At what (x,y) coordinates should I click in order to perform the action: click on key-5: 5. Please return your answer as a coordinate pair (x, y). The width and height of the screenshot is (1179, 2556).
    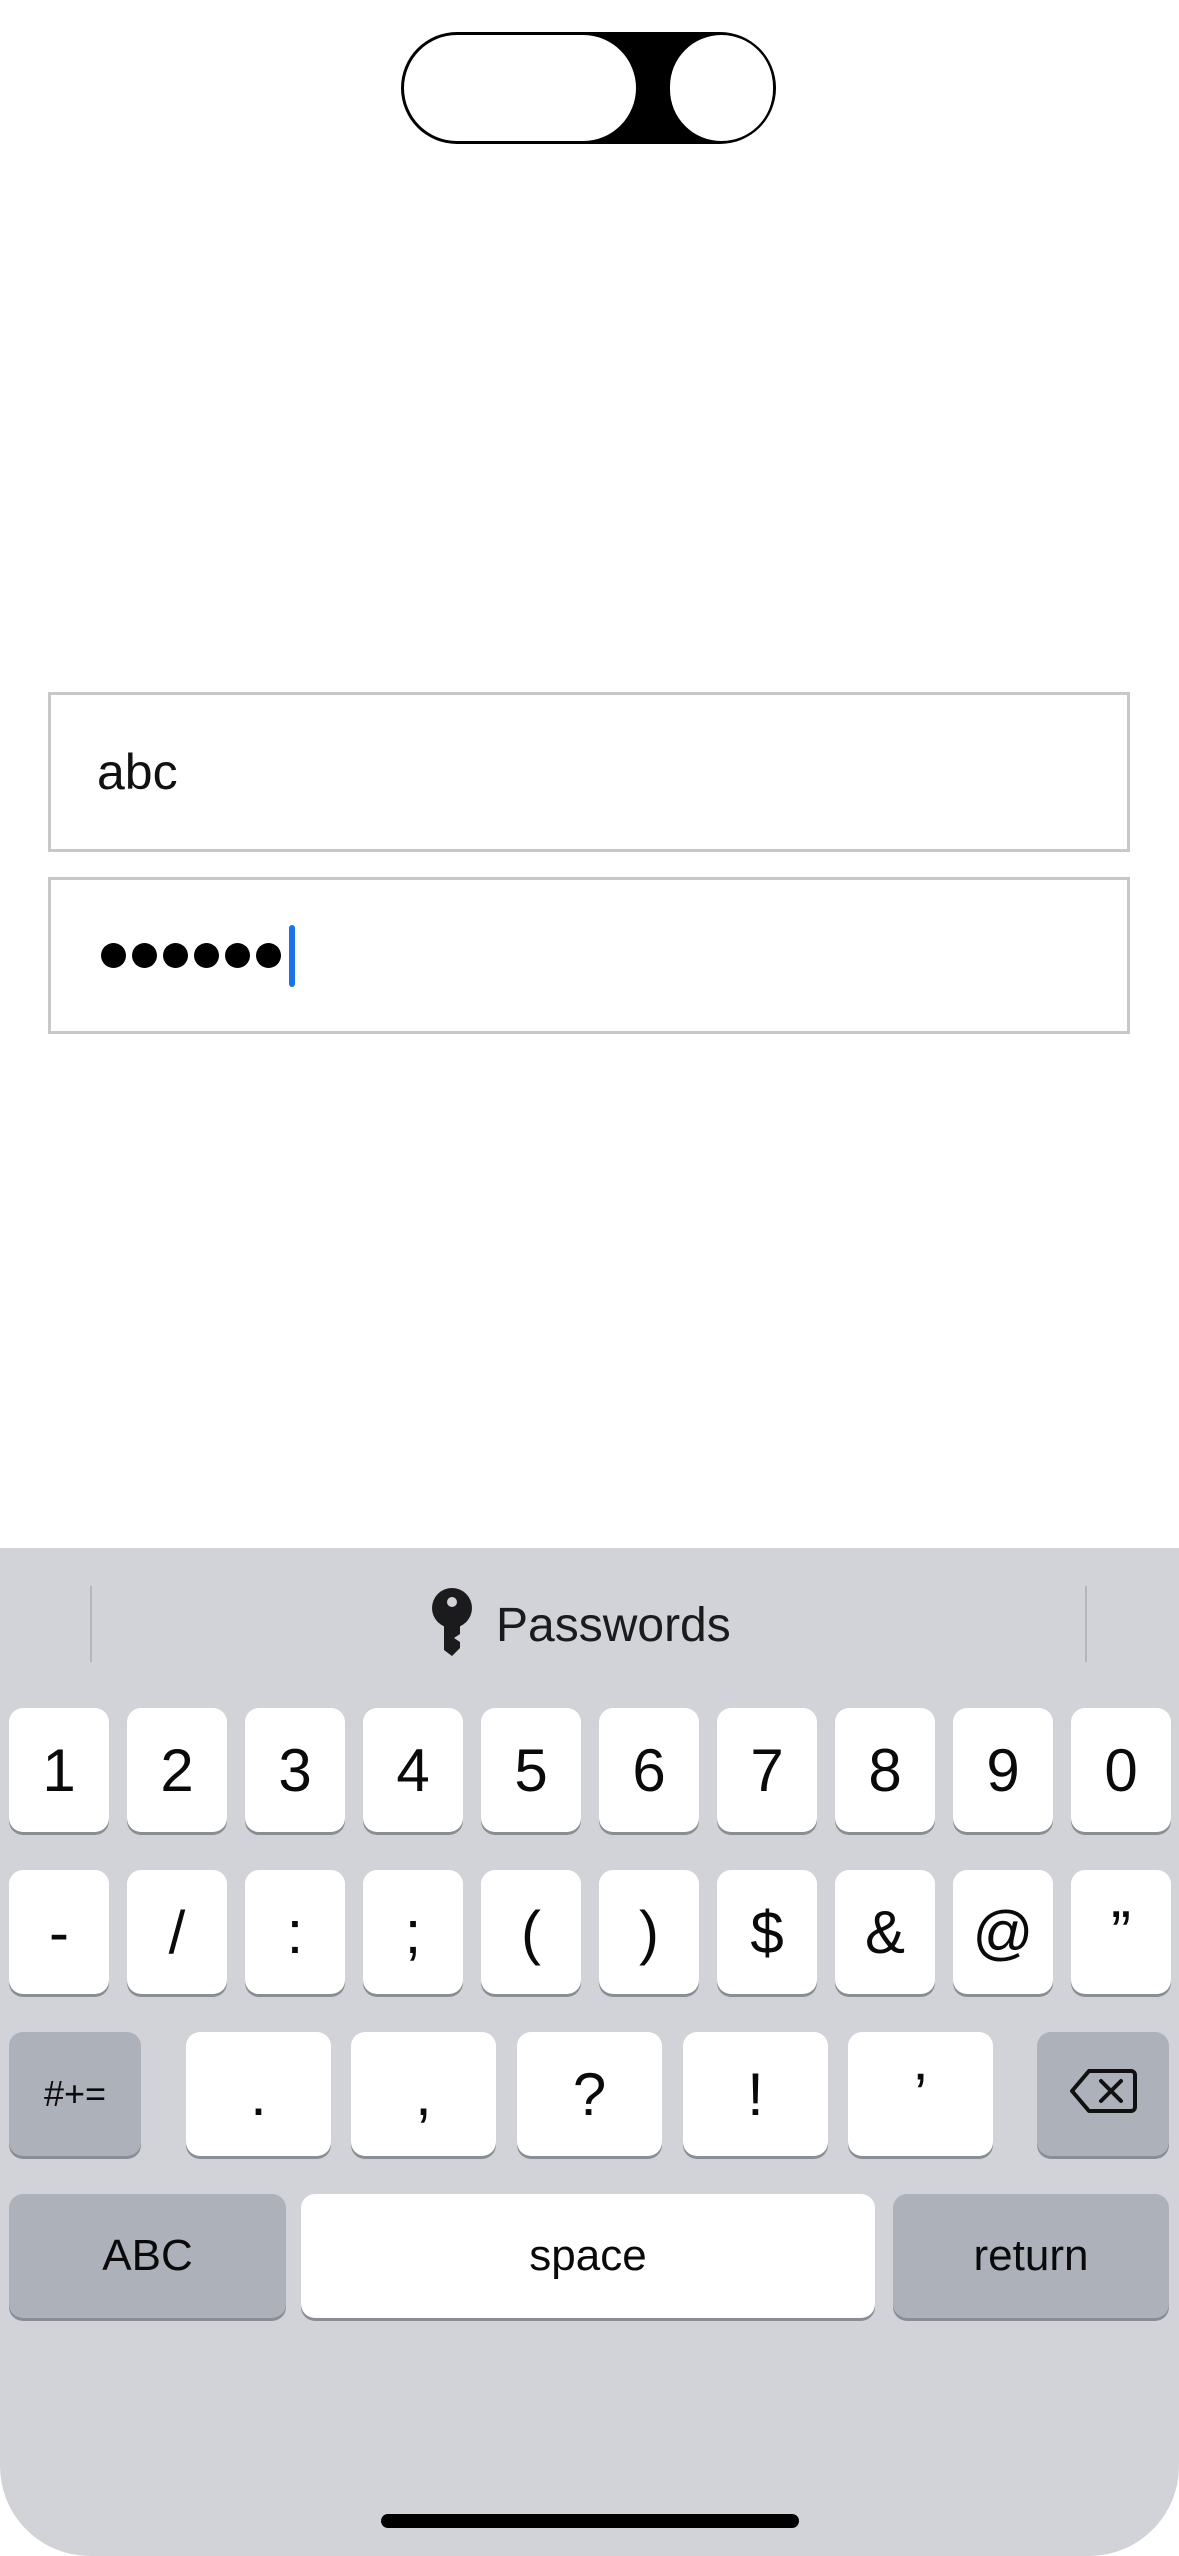
    Looking at the image, I should click on (531, 1770).